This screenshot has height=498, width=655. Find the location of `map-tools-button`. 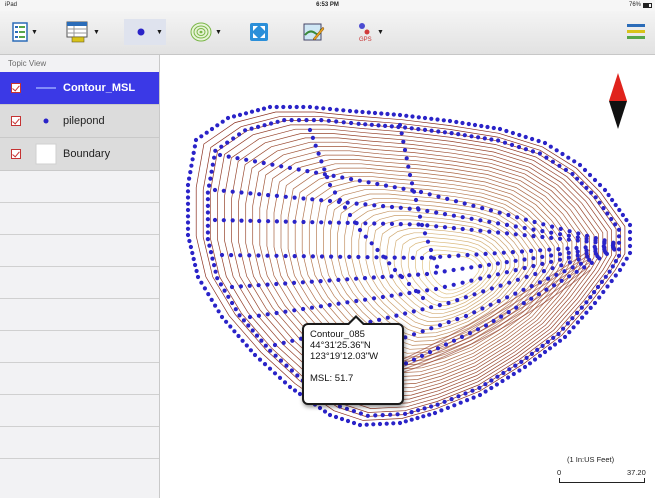

map-tools-button is located at coordinates (314, 32).